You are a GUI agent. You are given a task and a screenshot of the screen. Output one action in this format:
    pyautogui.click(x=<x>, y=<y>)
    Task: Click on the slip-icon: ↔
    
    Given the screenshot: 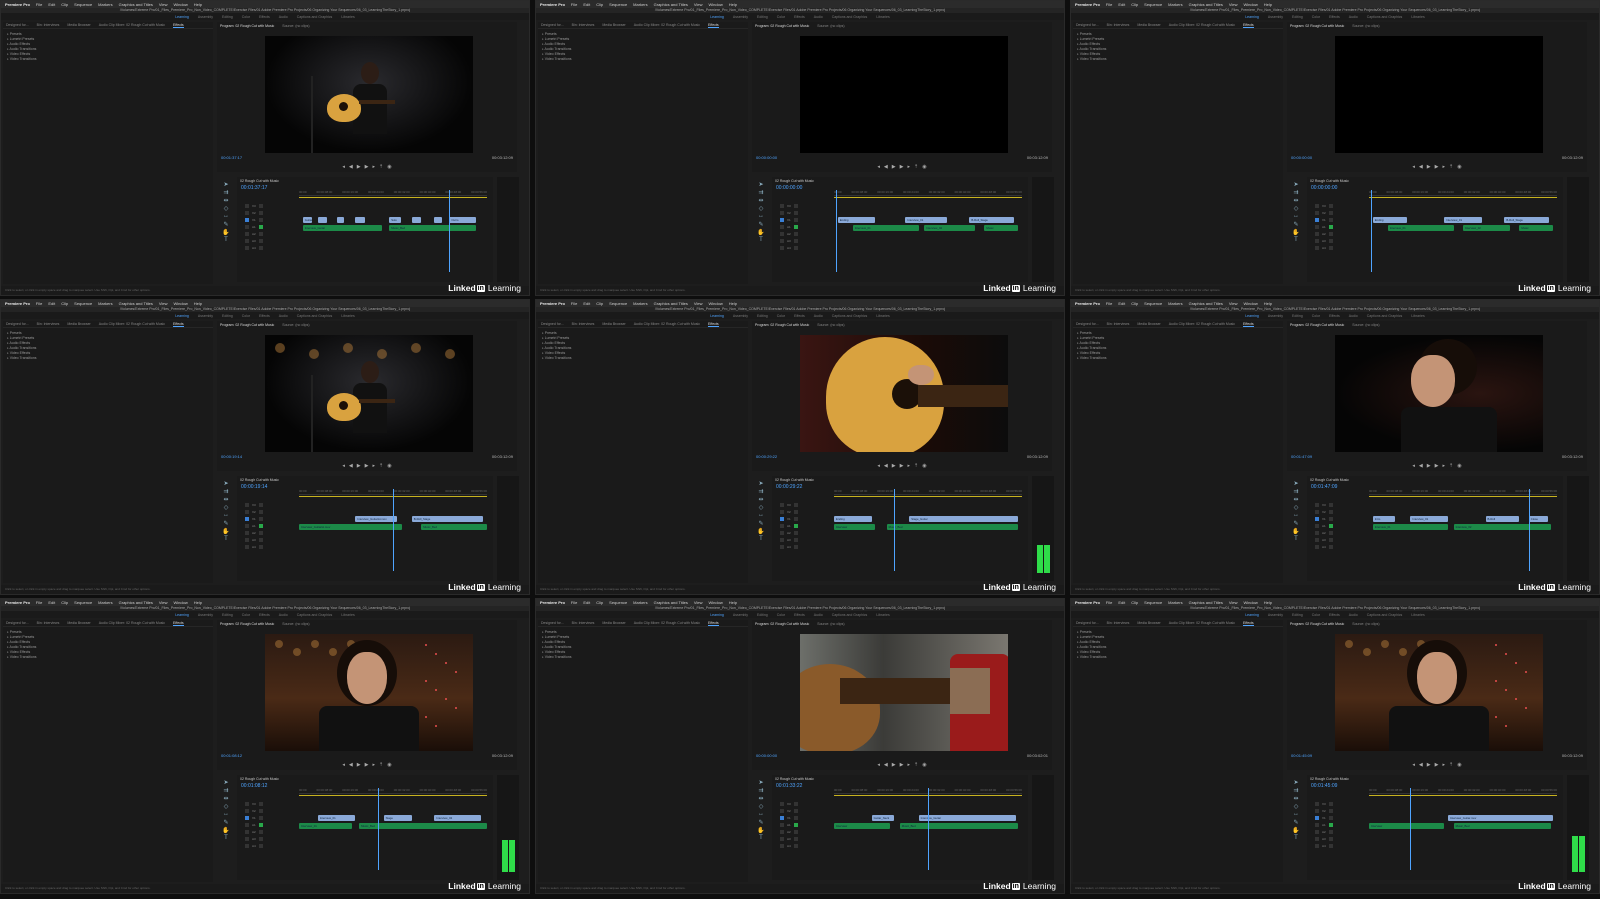 What is the action you would take?
    pyautogui.click(x=226, y=815)
    